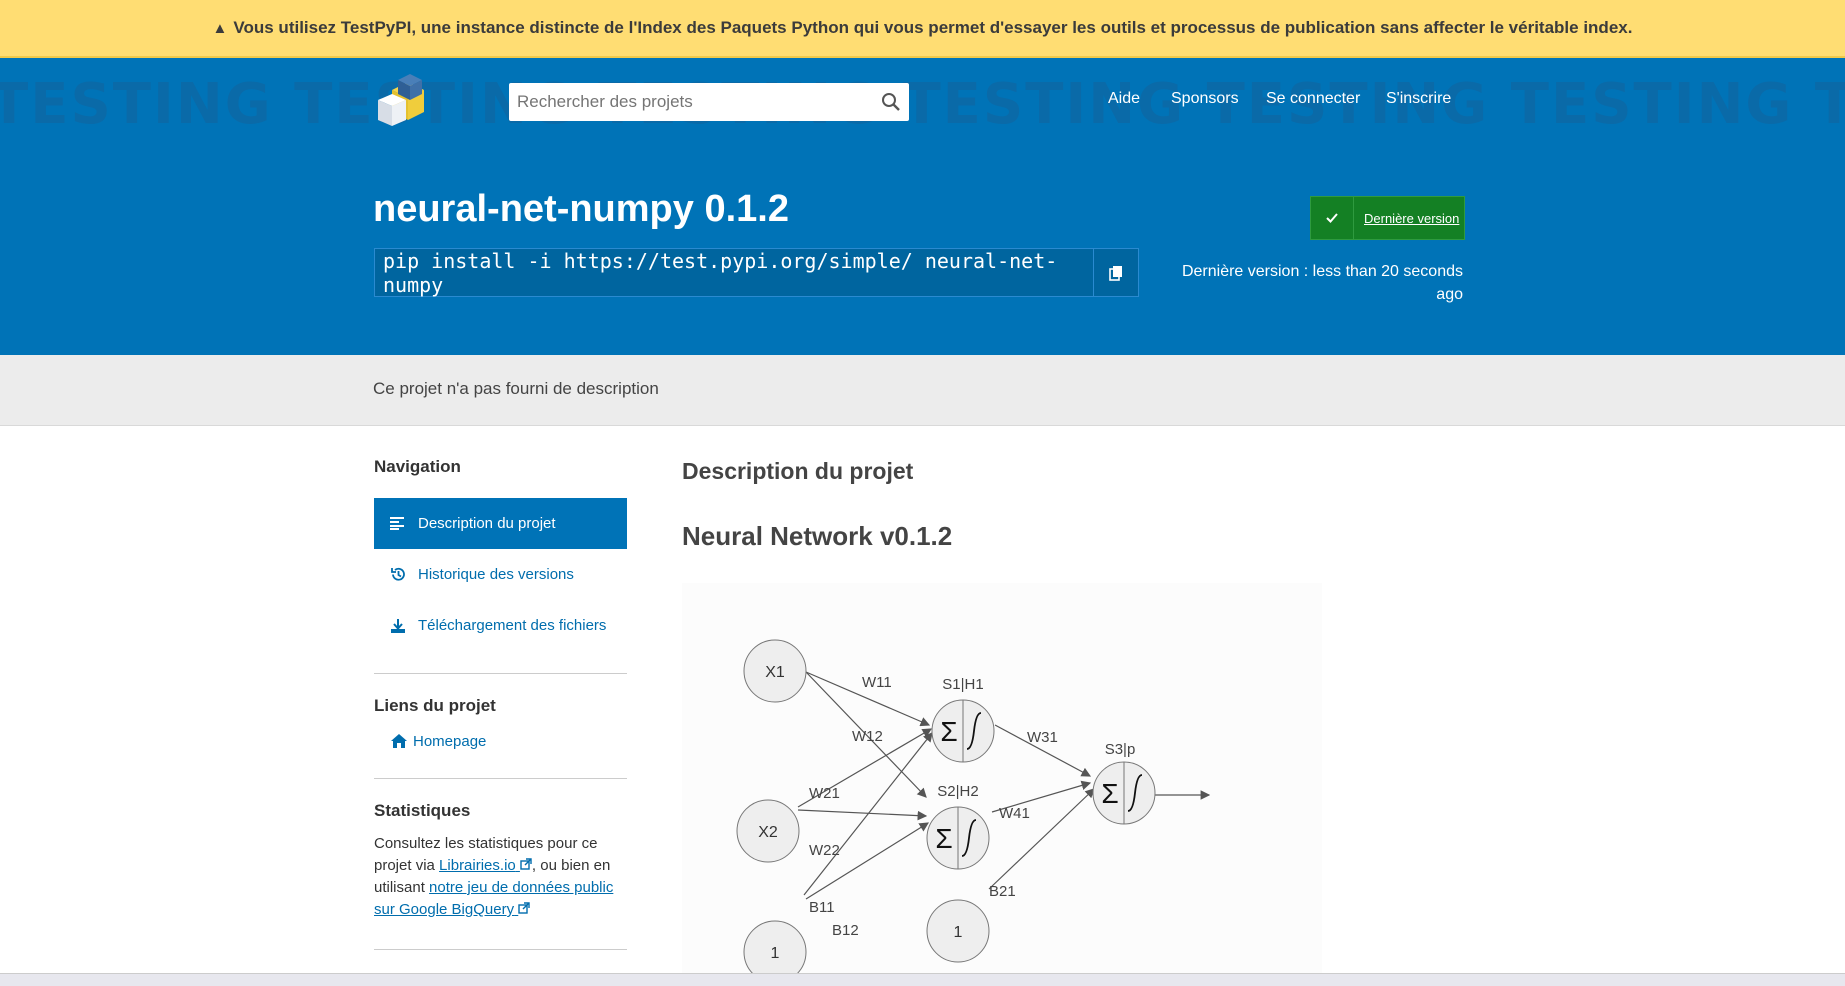 This screenshot has height=986, width=1845. Describe the element at coordinates (1041, 839) in the screenshot. I see `edge-b21` at that location.